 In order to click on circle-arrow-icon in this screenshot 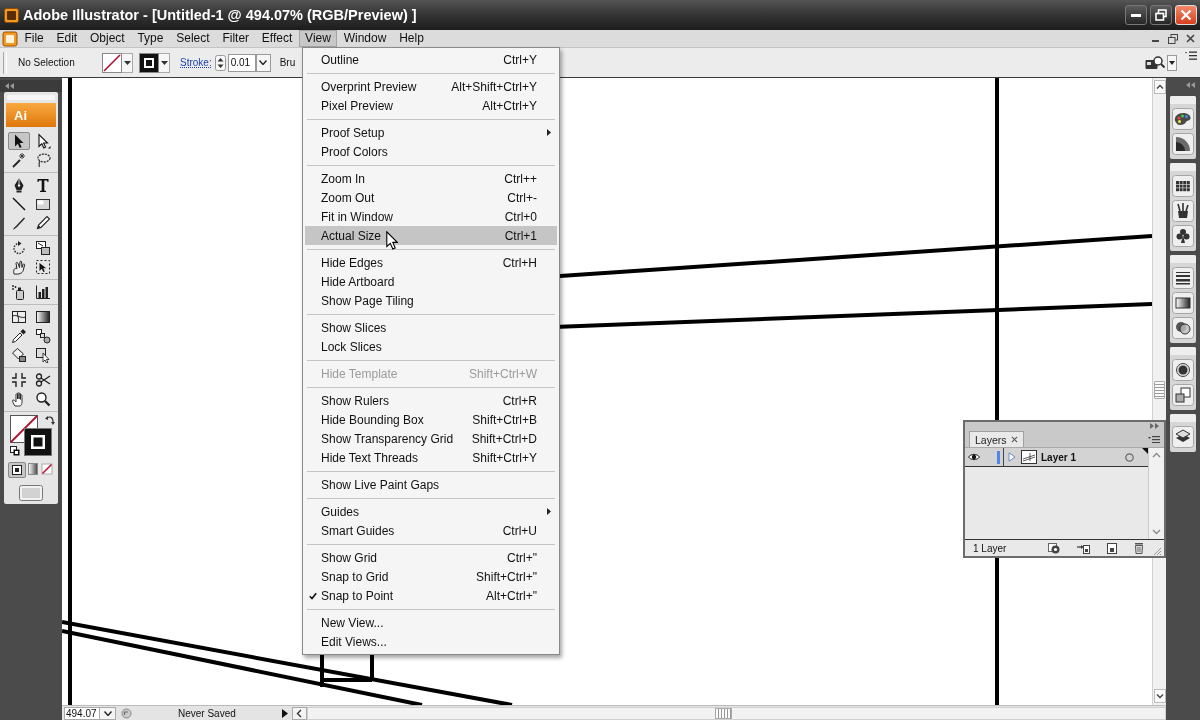, I will do `click(126, 713)`.